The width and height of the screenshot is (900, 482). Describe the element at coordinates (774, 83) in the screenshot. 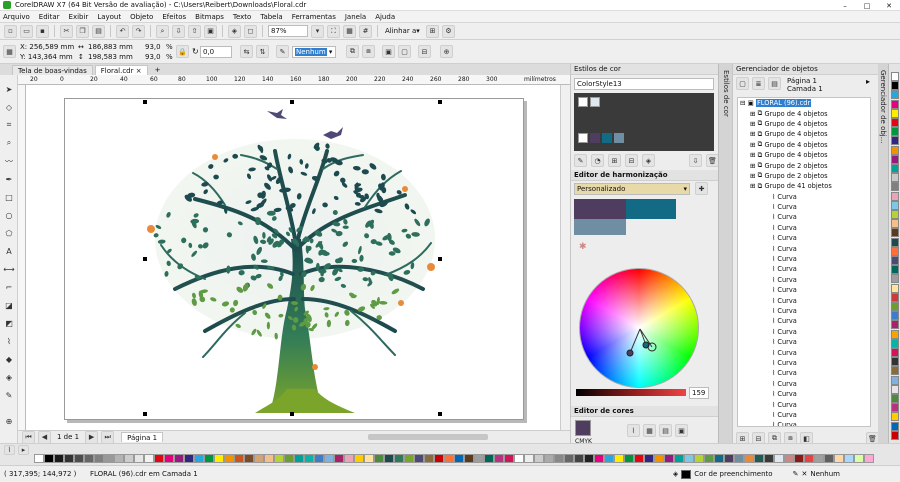

I see `layer-icon: ▤` at that location.